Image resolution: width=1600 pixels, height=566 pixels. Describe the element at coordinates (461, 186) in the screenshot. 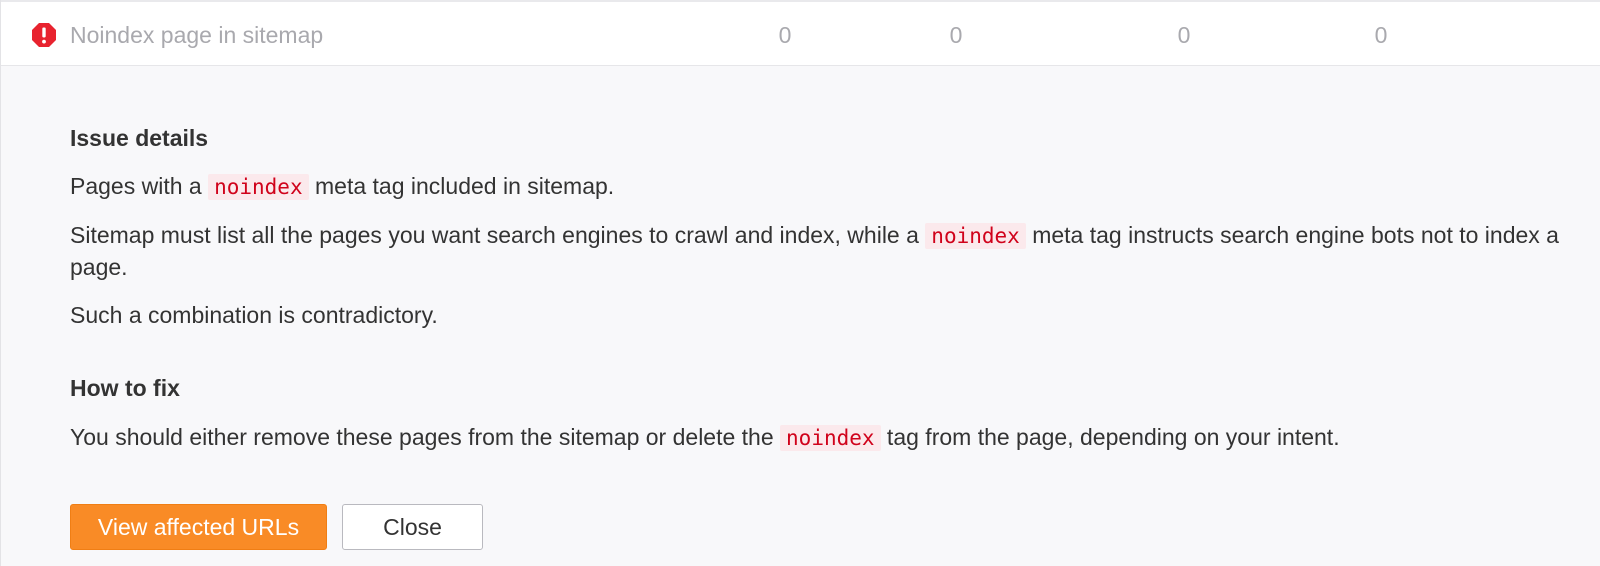

I see `text: meta tag included in sitemap.` at that location.